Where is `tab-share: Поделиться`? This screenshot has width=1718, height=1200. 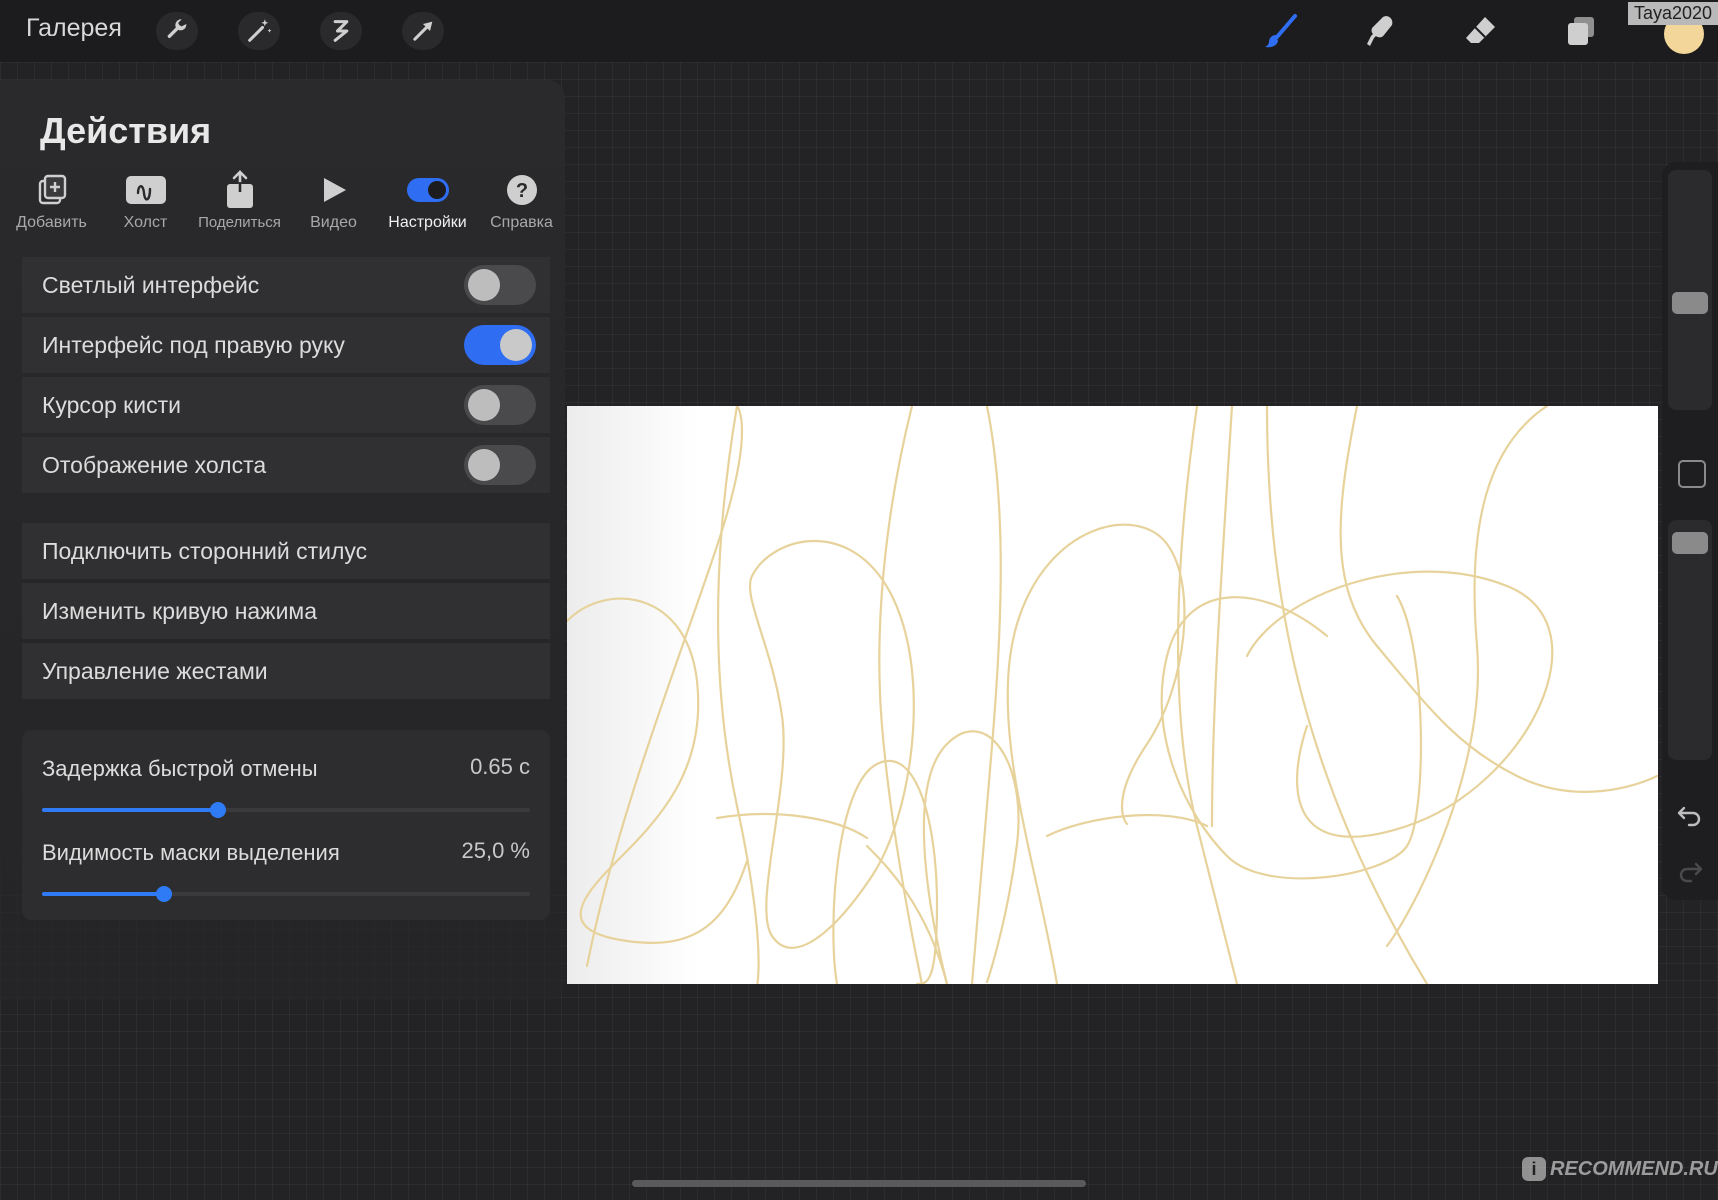 tab-share: Поделиться is located at coordinates (239, 200).